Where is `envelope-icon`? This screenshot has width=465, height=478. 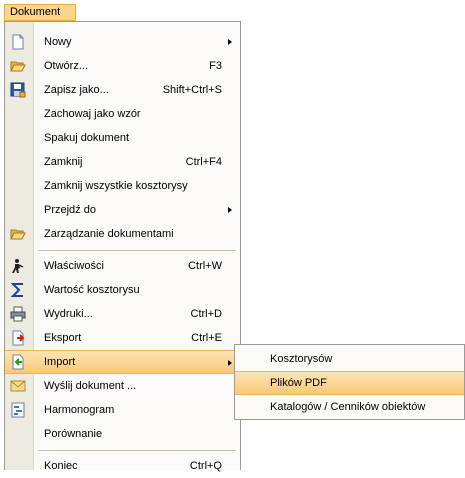 envelope-icon is located at coordinates (18, 386).